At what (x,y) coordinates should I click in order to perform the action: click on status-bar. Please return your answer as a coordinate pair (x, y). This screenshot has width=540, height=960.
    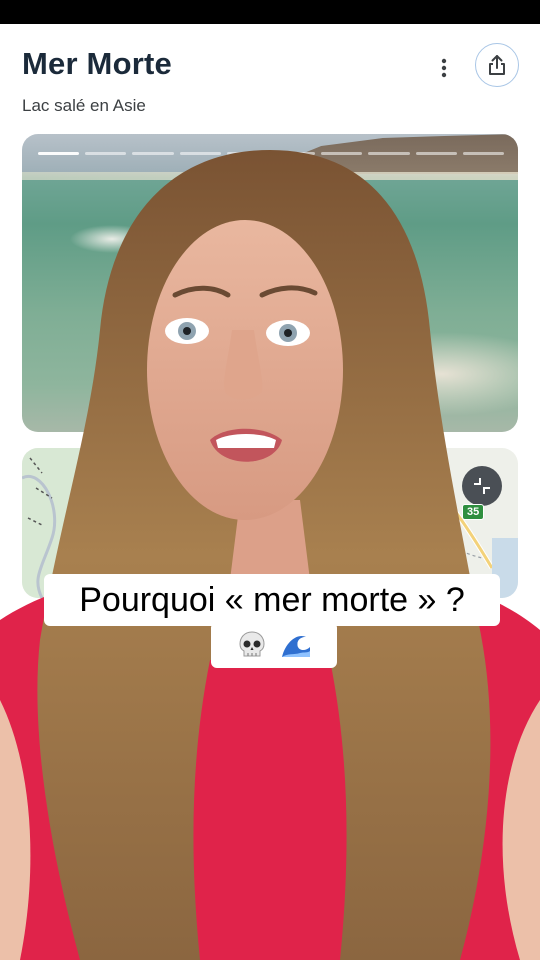
    Looking at the image, I should click on (270, 12).